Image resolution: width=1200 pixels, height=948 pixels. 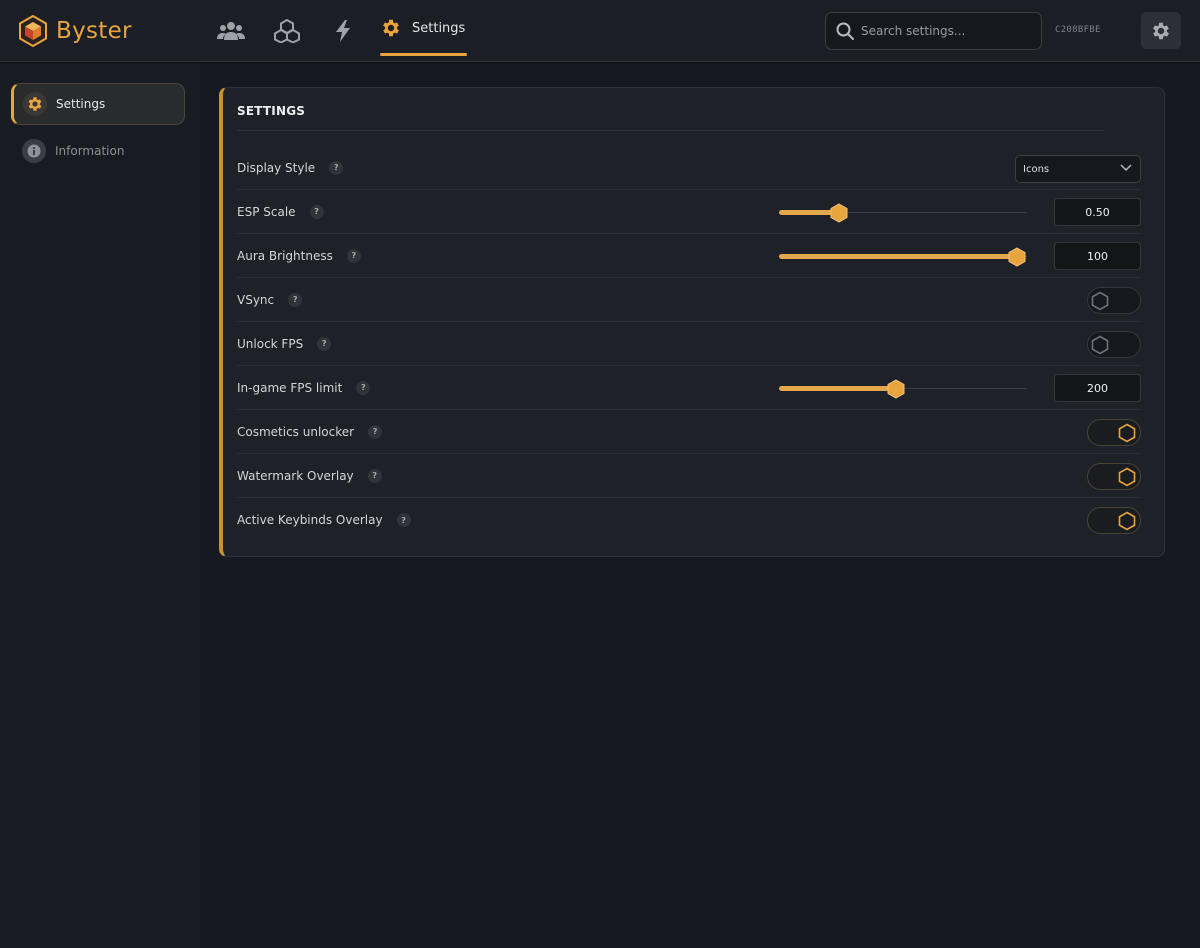 I want to click on esp-scale-slider, so click(x=903, y=213).